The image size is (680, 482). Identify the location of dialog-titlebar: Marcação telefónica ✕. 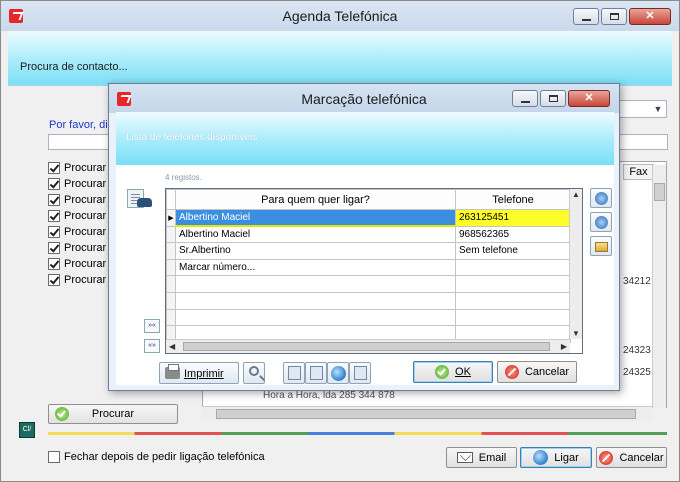
(364, 98).